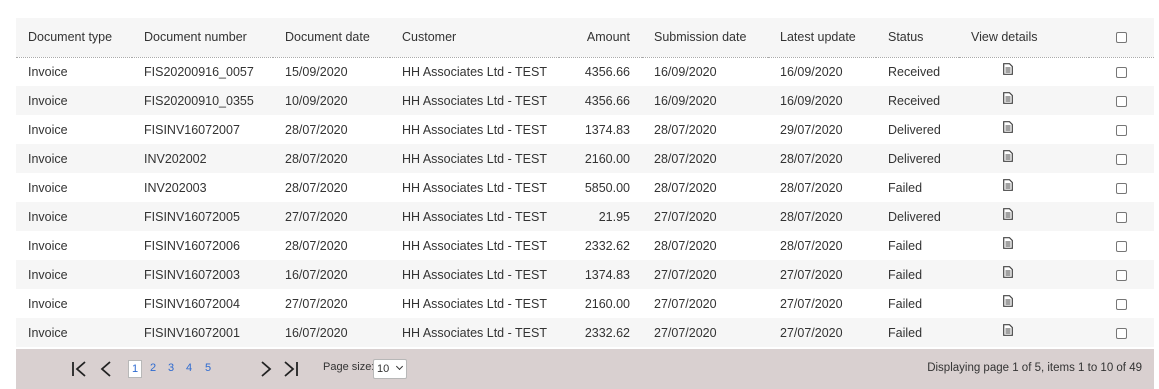 Image resolution: width=1159 pixels, height=389 pixels. Describe the element at coordinates (705, 38) in the screenshot. I see `column-header-submission: Submission date` at that location.